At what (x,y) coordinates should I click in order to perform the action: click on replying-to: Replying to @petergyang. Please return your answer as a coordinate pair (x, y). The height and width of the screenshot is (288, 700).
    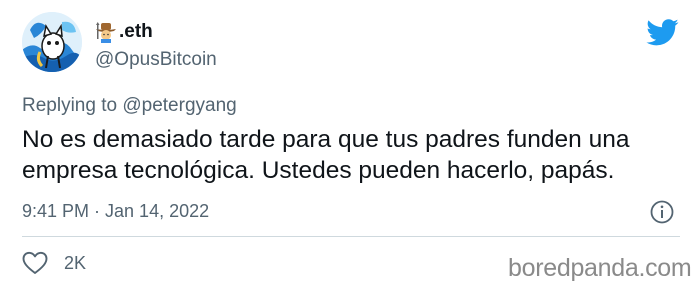
    Looking at the image, I should click on (129, 106).